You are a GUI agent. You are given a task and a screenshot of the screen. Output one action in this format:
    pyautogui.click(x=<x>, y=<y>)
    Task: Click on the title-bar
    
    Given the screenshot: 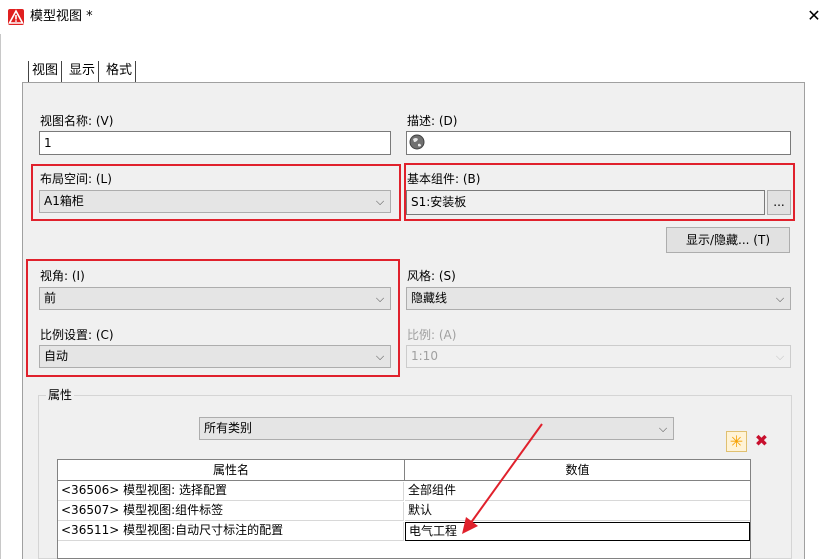 What is the action you would take?
    pyautogui.click(x=415, y=17)
    